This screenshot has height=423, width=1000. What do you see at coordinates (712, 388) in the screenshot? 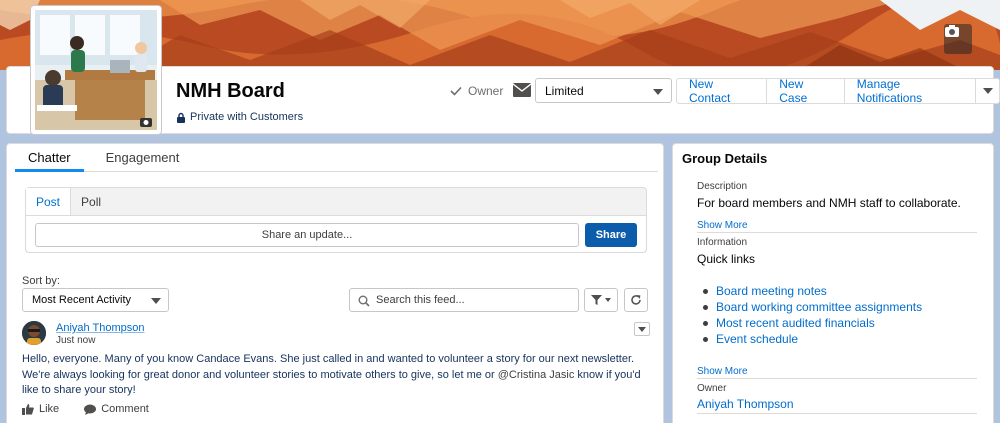
I see `owner-label: Owner` at bounding box center [712, 388].